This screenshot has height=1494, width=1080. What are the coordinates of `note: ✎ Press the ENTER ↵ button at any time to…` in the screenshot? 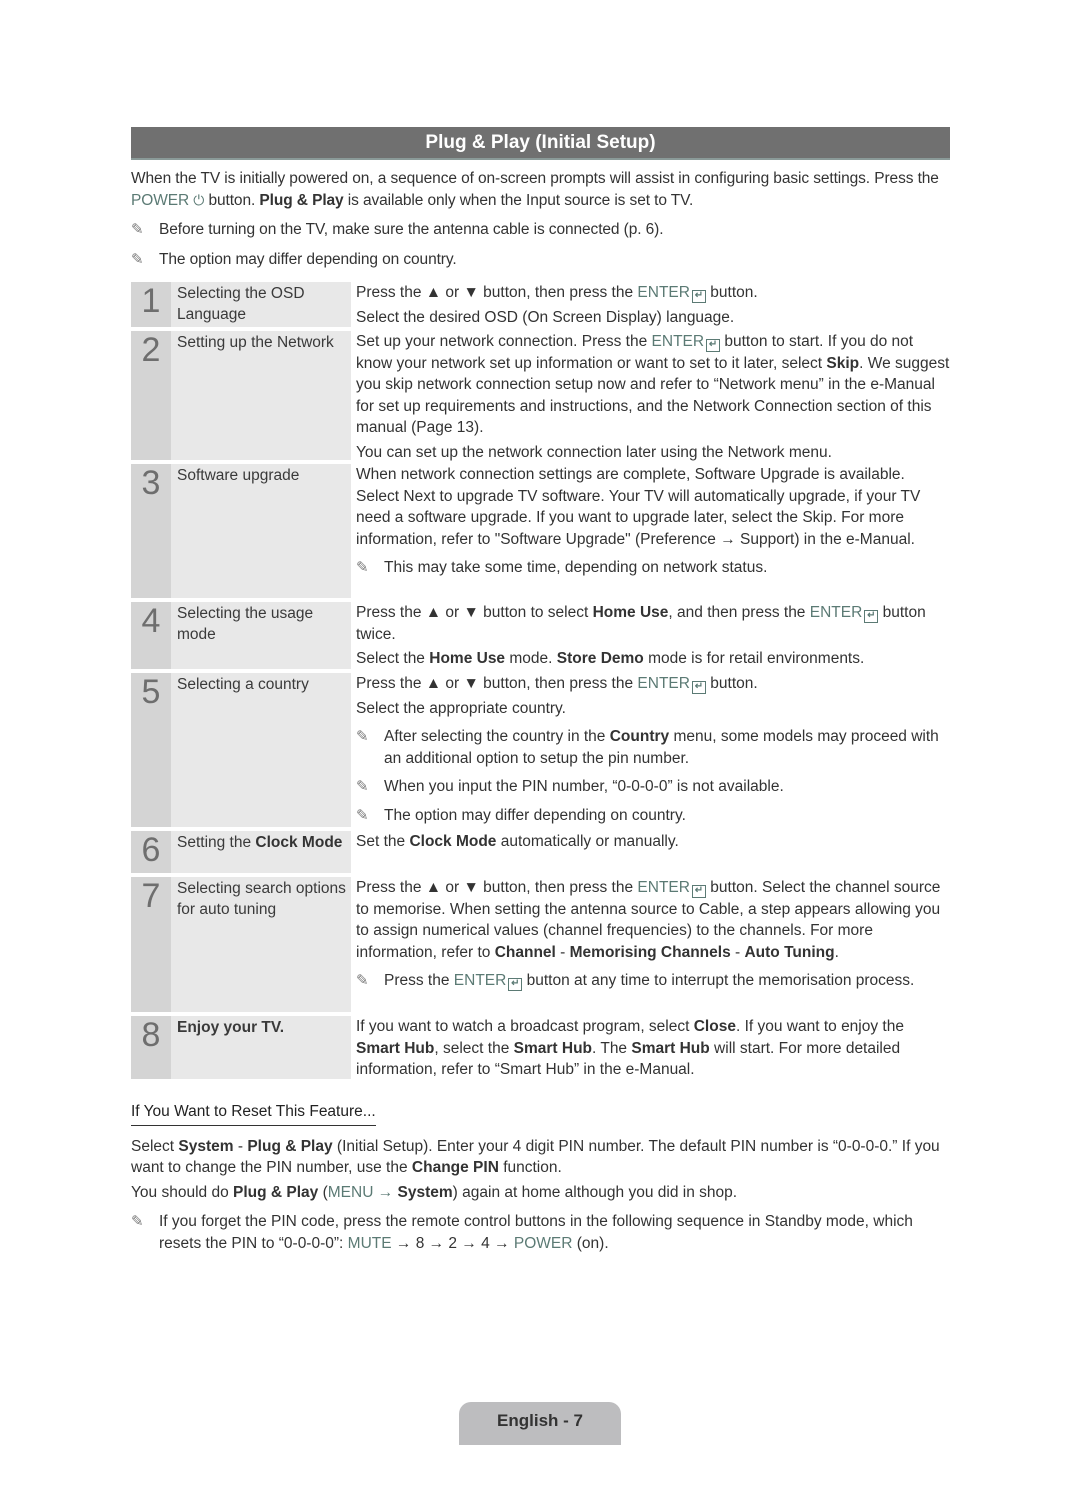 It's located at (653, 981).